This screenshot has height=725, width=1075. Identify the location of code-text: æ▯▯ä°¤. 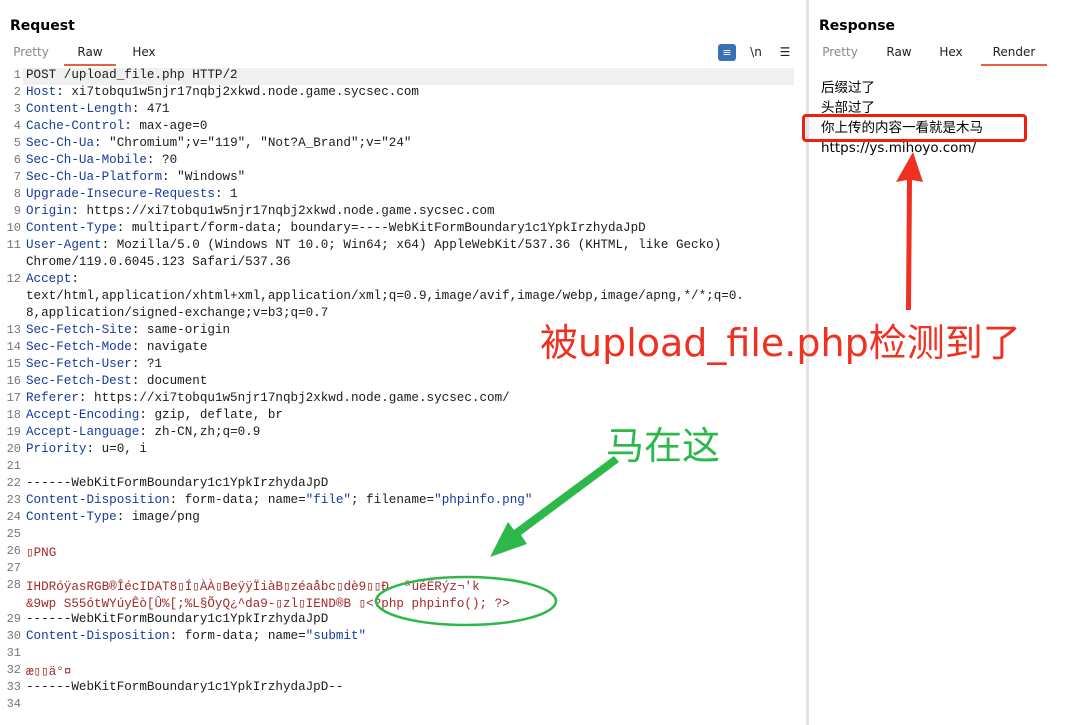
(49, 672).